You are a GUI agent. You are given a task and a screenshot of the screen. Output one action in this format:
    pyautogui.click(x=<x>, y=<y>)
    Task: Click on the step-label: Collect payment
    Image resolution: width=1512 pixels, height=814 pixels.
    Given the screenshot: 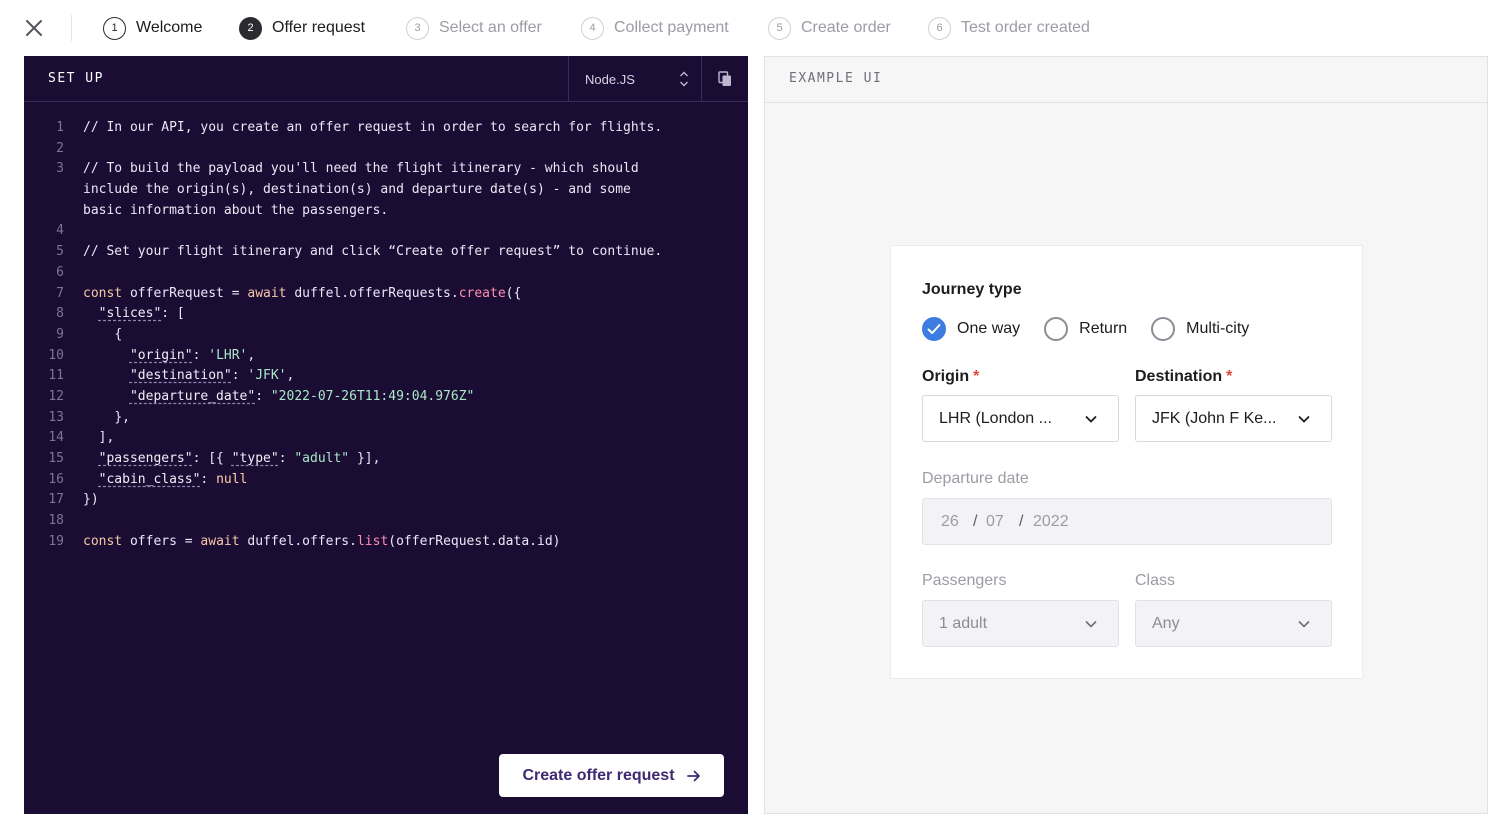 What is the action you would take?
    pyautogui.click(x=671, y=27)
    